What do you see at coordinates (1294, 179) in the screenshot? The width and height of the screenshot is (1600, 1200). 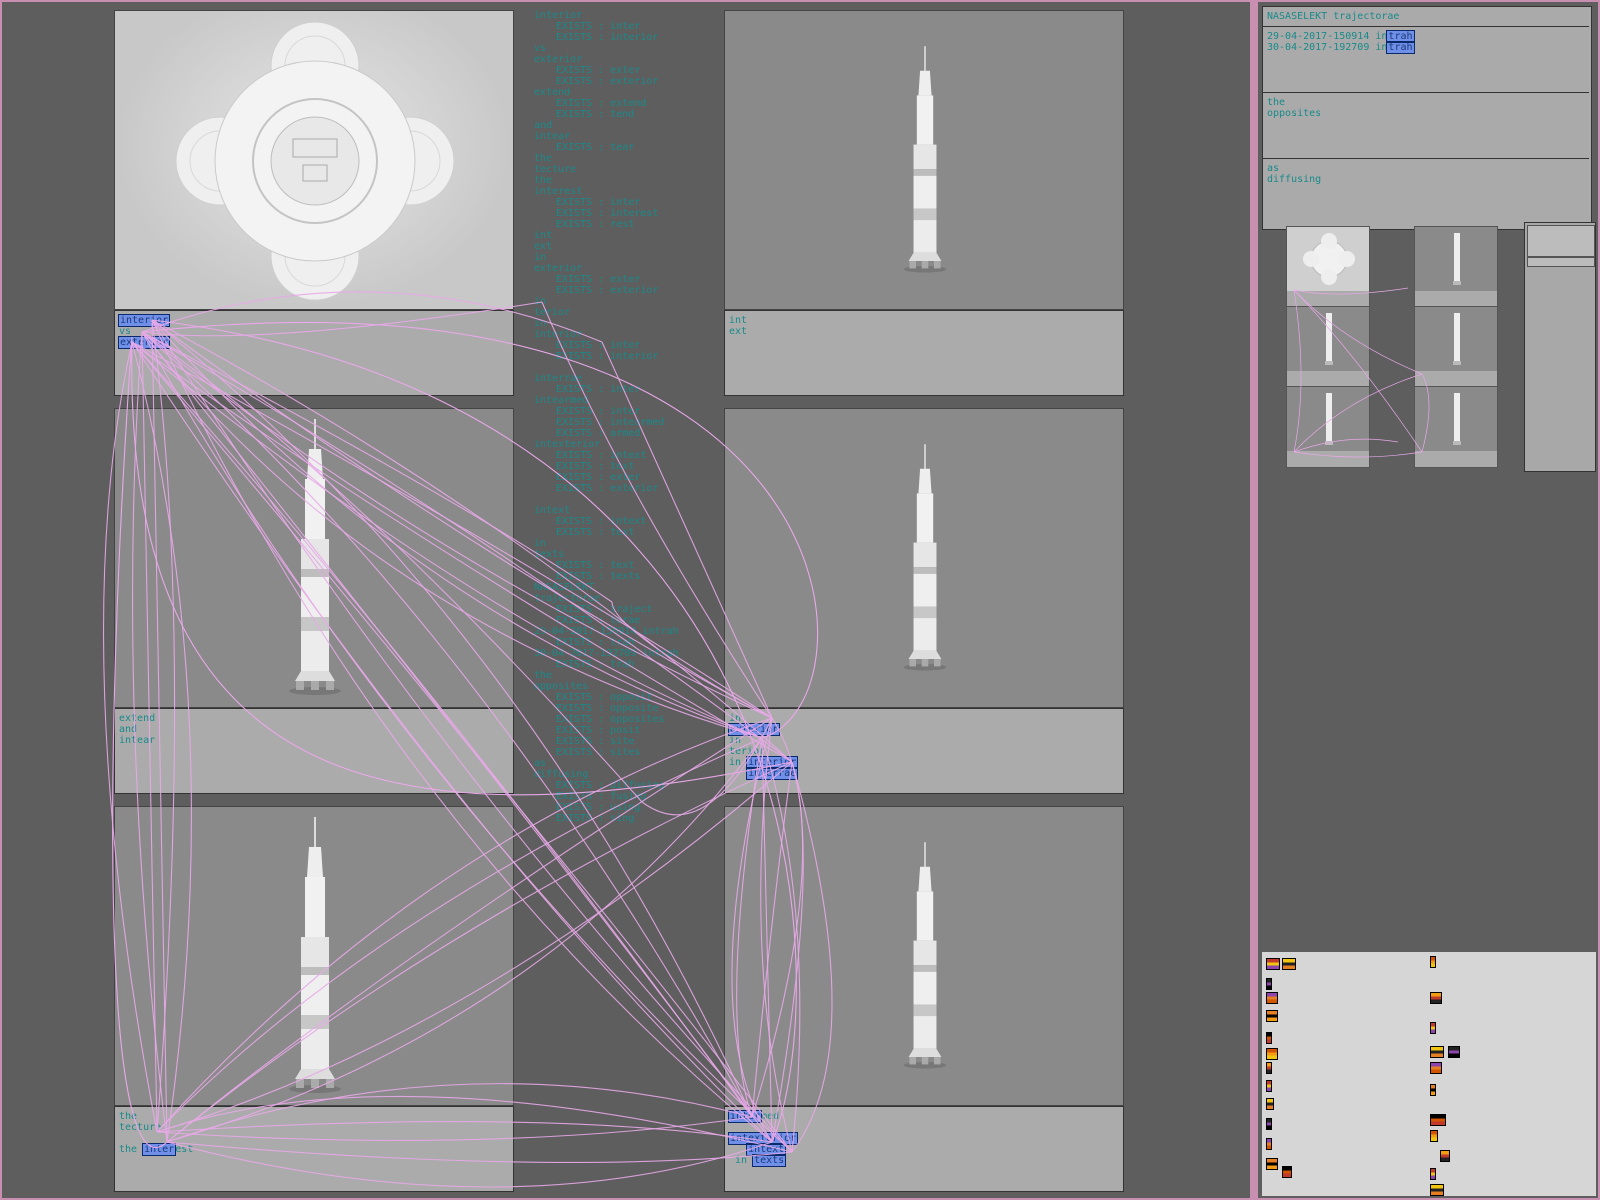 I see `sidebar-box3-line2: diffusing` at bounding box center [1294, 179].